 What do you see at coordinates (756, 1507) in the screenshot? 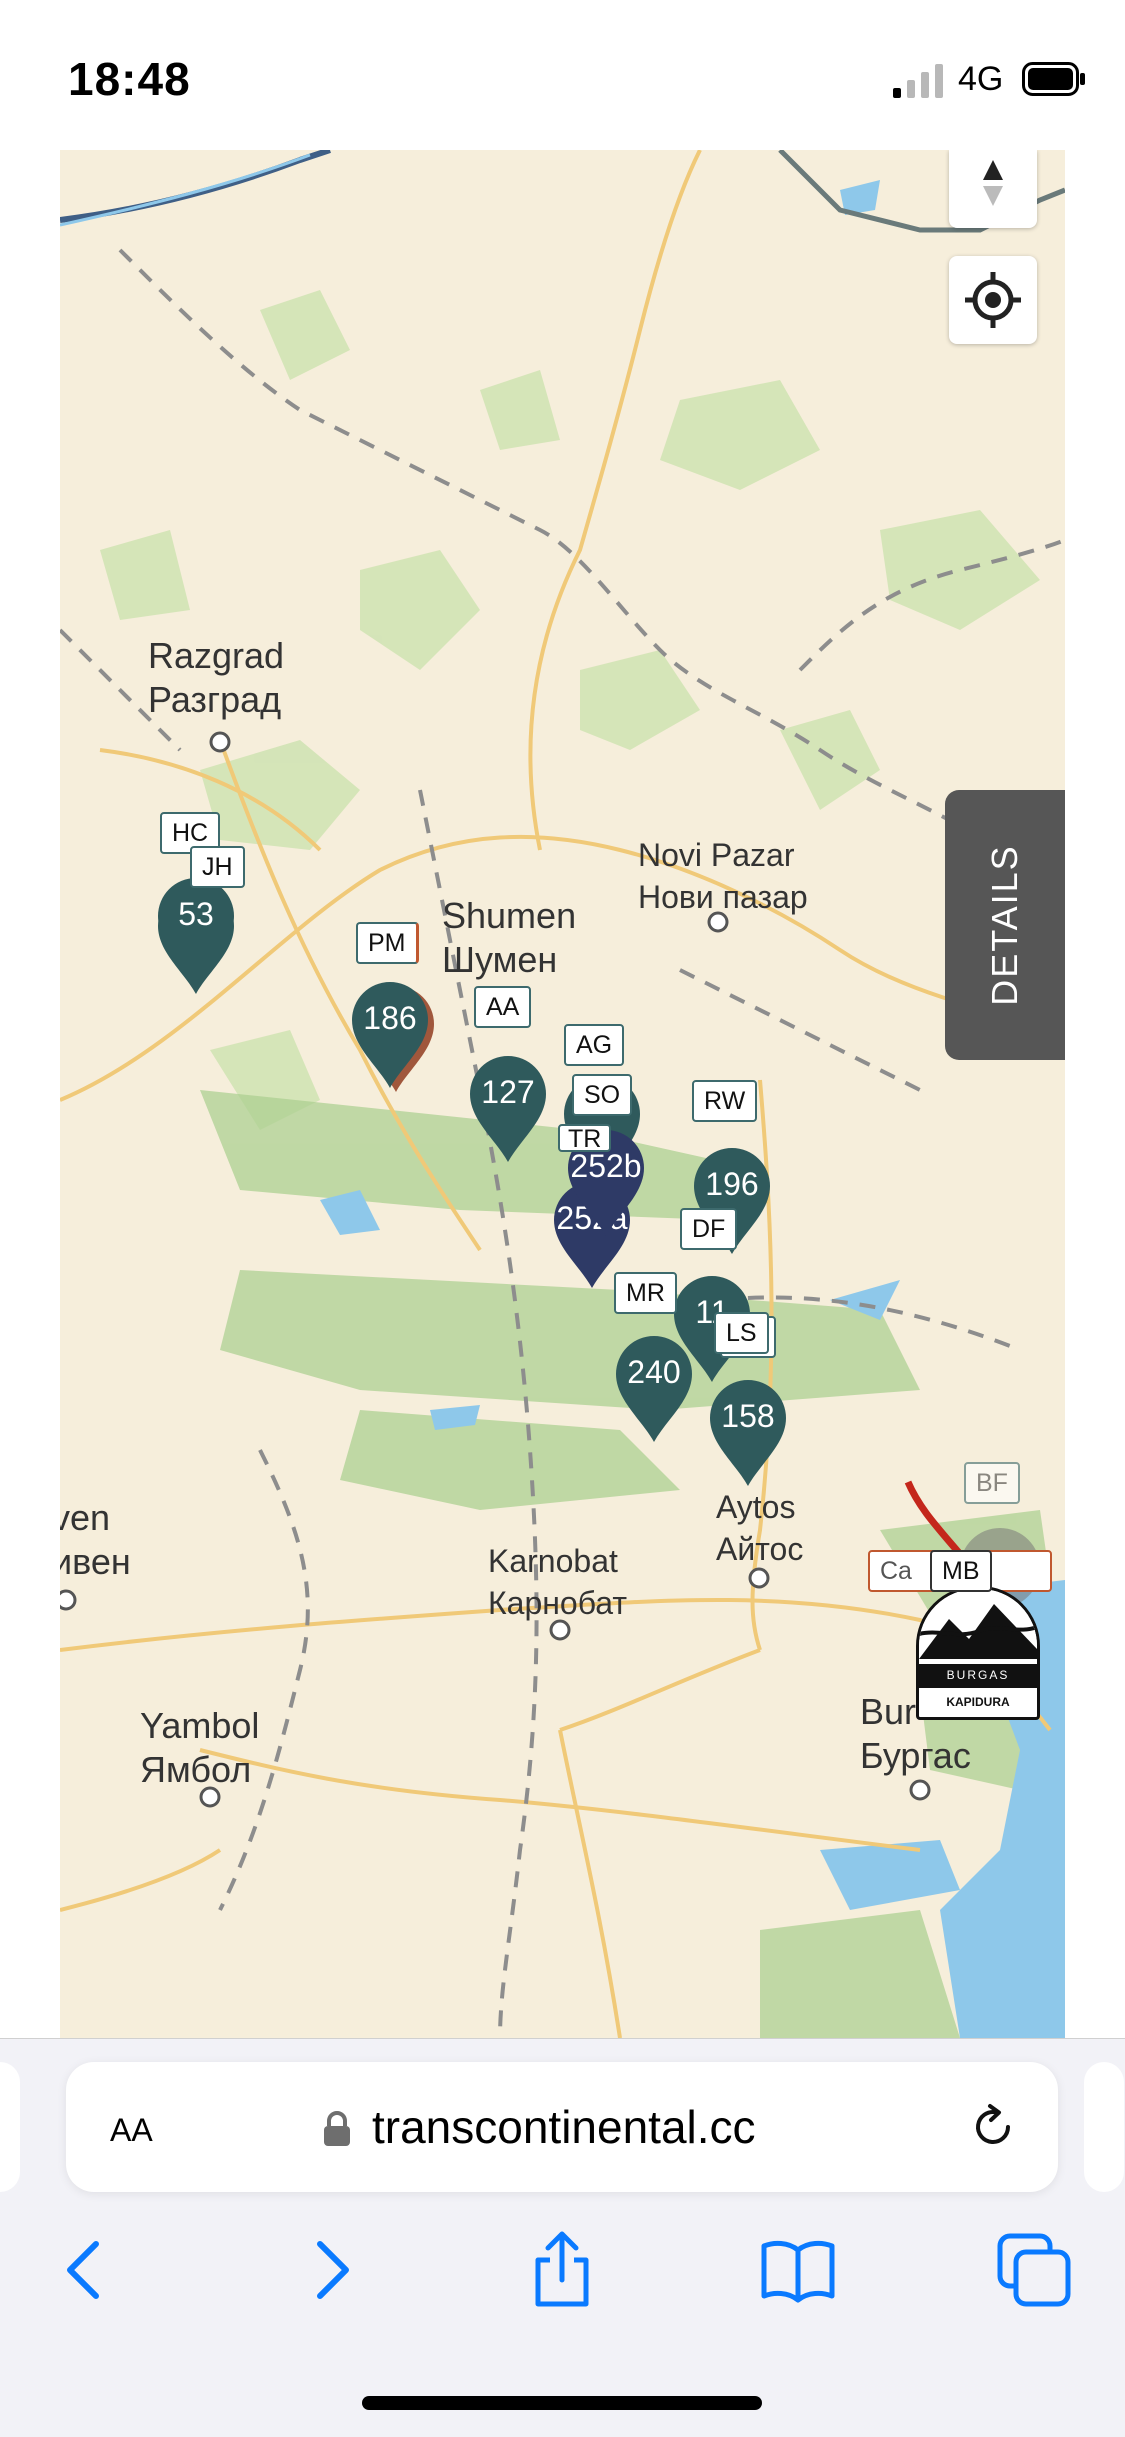
I see `place-aytos-latin: Aytos` at bounding box center [756, 1507].